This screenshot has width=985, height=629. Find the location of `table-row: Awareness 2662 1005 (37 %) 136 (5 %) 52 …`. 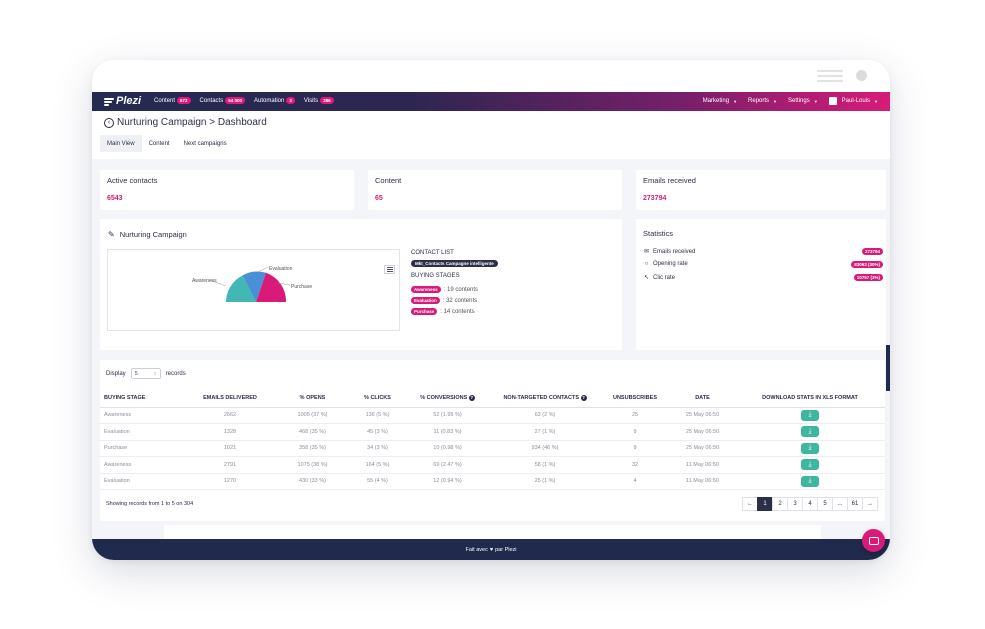

table-row: Awareness 2662 1005 (37 %) 136 (5 %) 52 … is located at coordinates (492, 415).